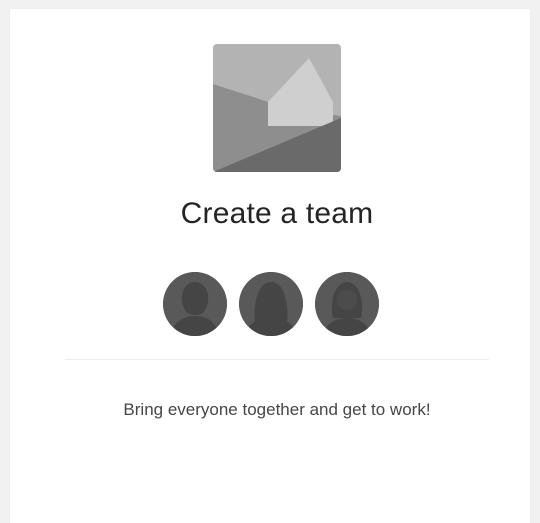 The width and height of the screenshot is (540, 523). Describe the element at coordinates (277, 409) in the screenshot. I see `card-description: Bring everyone together and get to work!` at that location.